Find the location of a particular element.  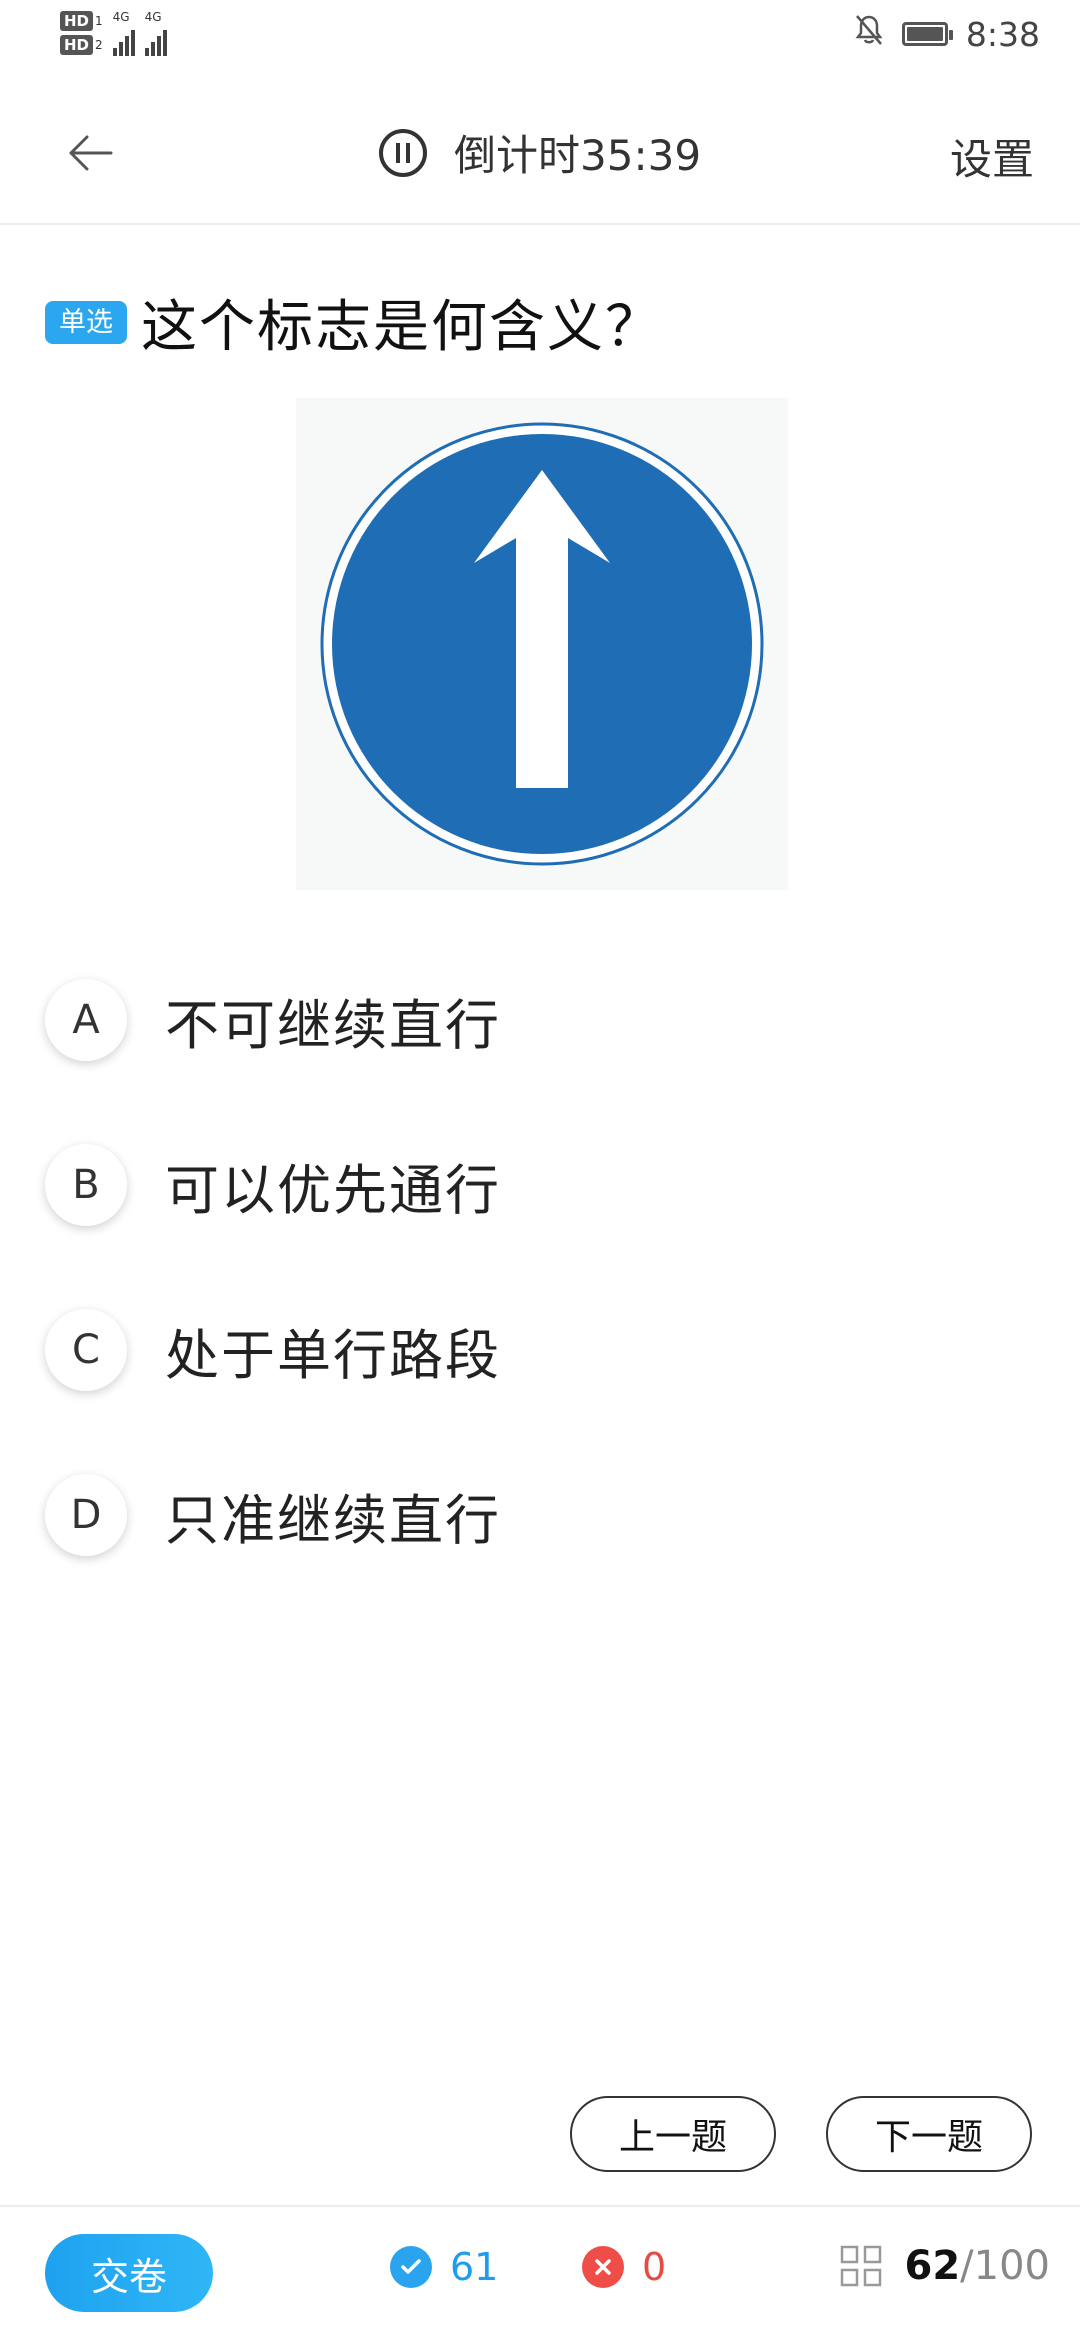

pause-button is located at coordinates (403, 153).